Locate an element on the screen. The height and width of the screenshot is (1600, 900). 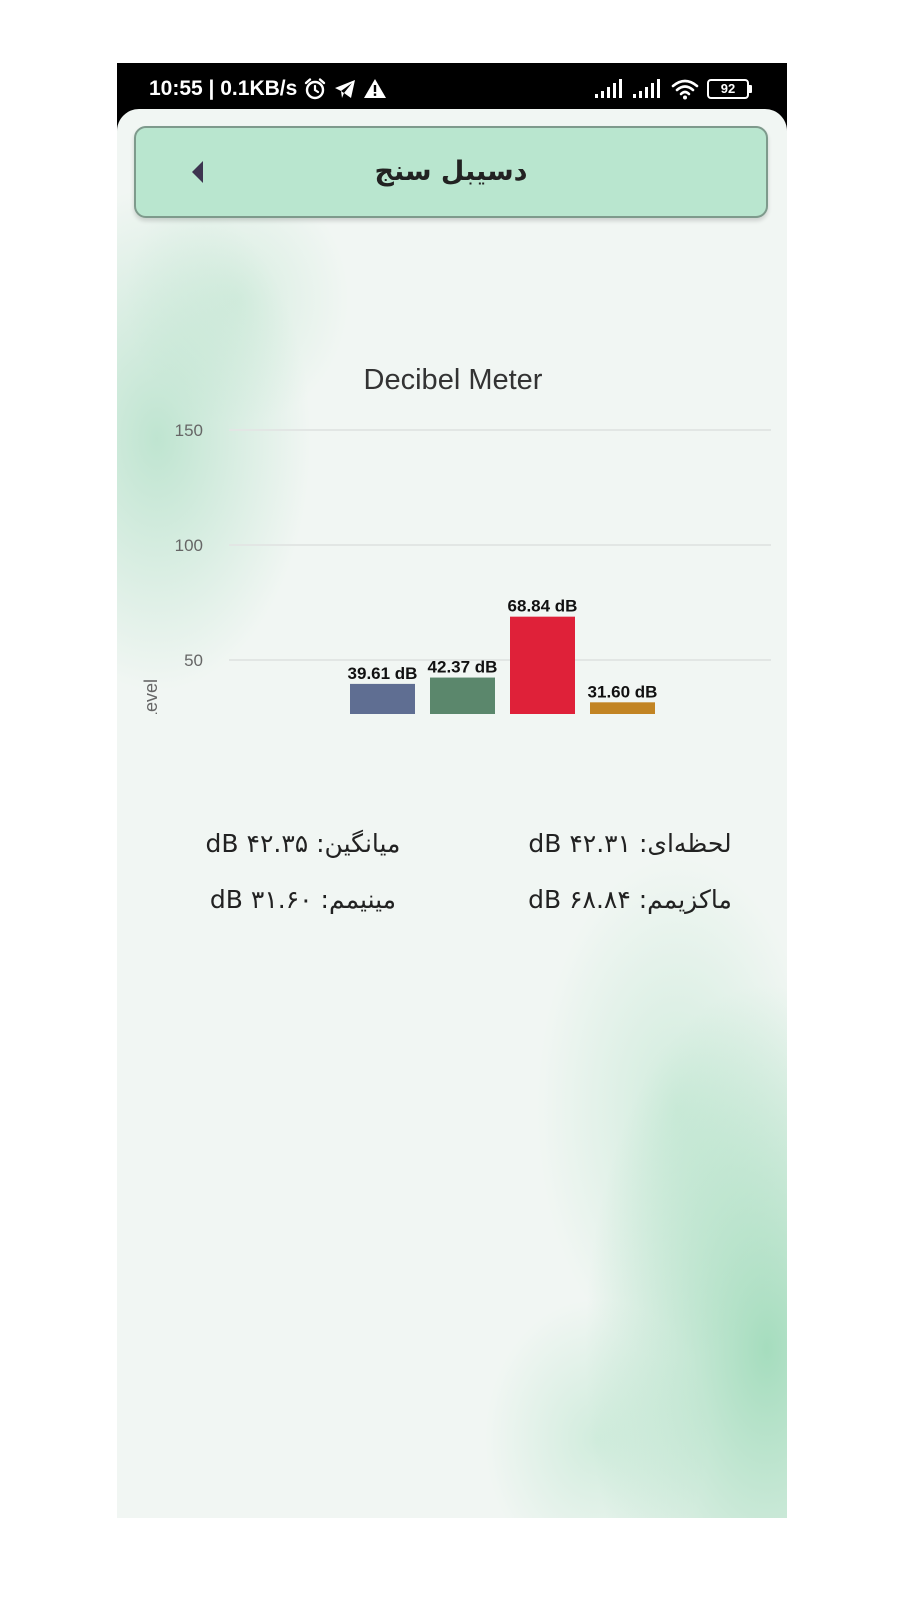
stat-maximum: ماکزیمم: ۶۸.۸۴ dB is located at coordinates (630, 899).